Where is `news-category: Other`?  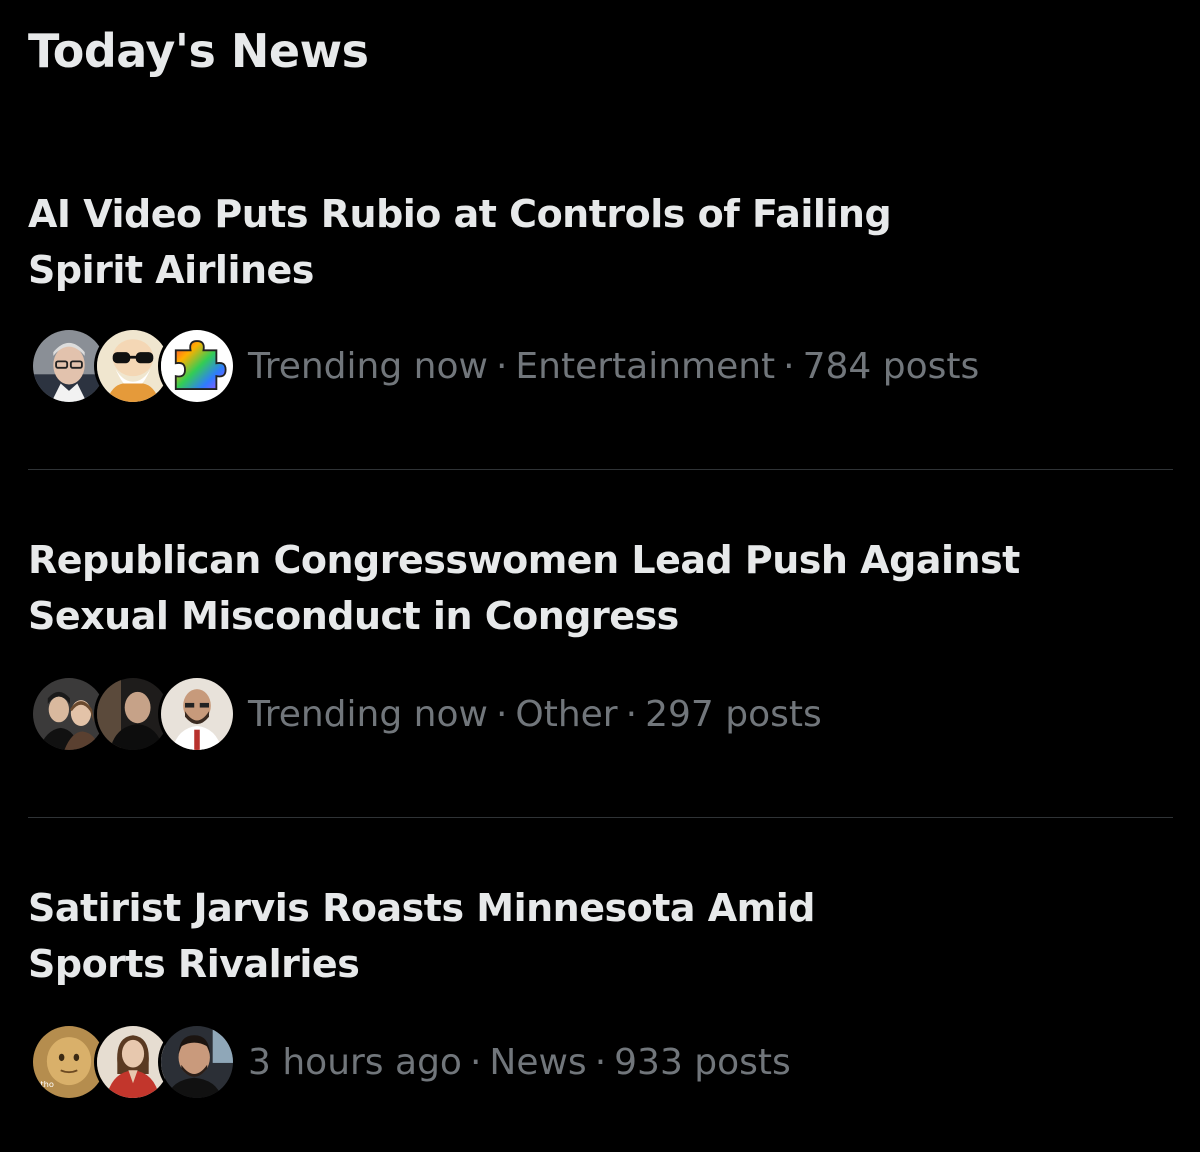 news-category: Other is located at coordinates (566, 714).